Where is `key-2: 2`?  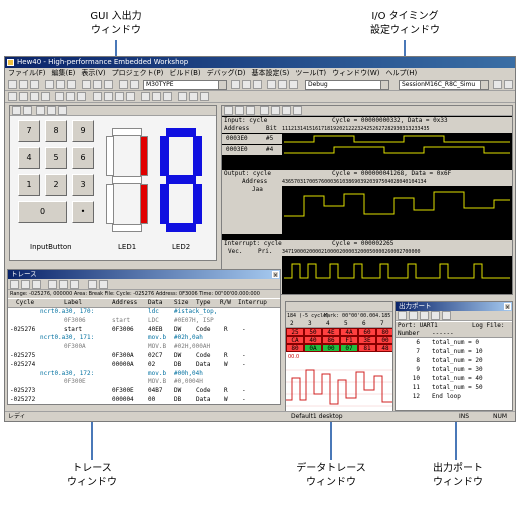 key-2: 2 is located at coordinates (56, 185).